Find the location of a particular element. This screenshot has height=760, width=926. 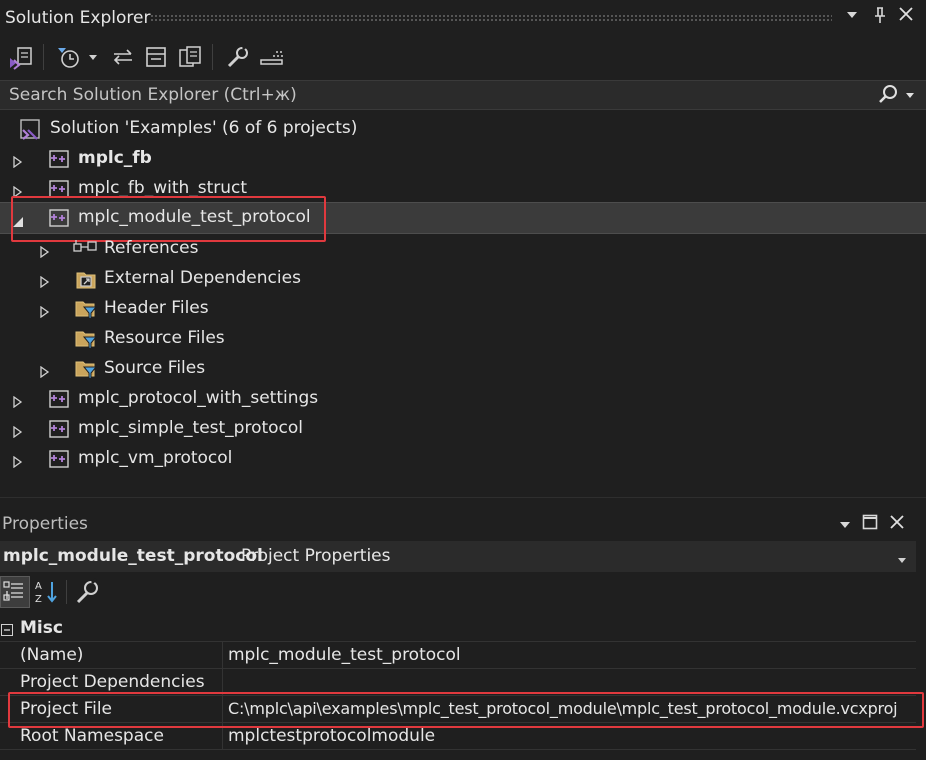

pin-icon is located at coordinates (880, 17).